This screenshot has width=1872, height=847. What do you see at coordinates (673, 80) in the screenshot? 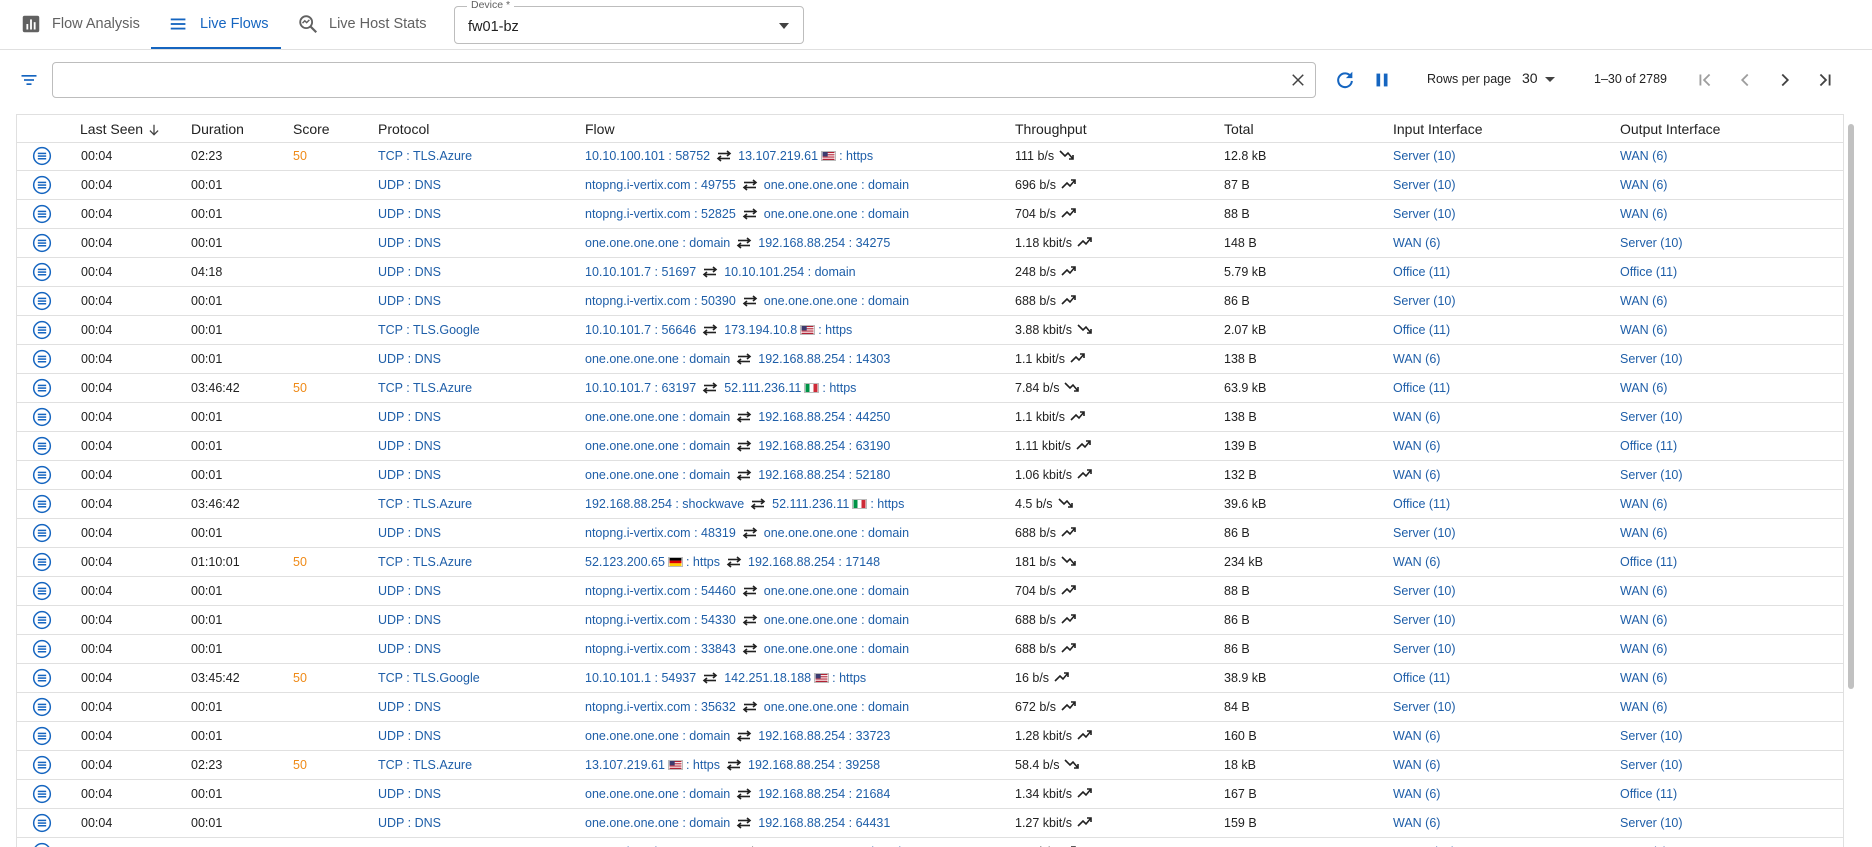
I see `search-input` at bounding box center [673, 80].